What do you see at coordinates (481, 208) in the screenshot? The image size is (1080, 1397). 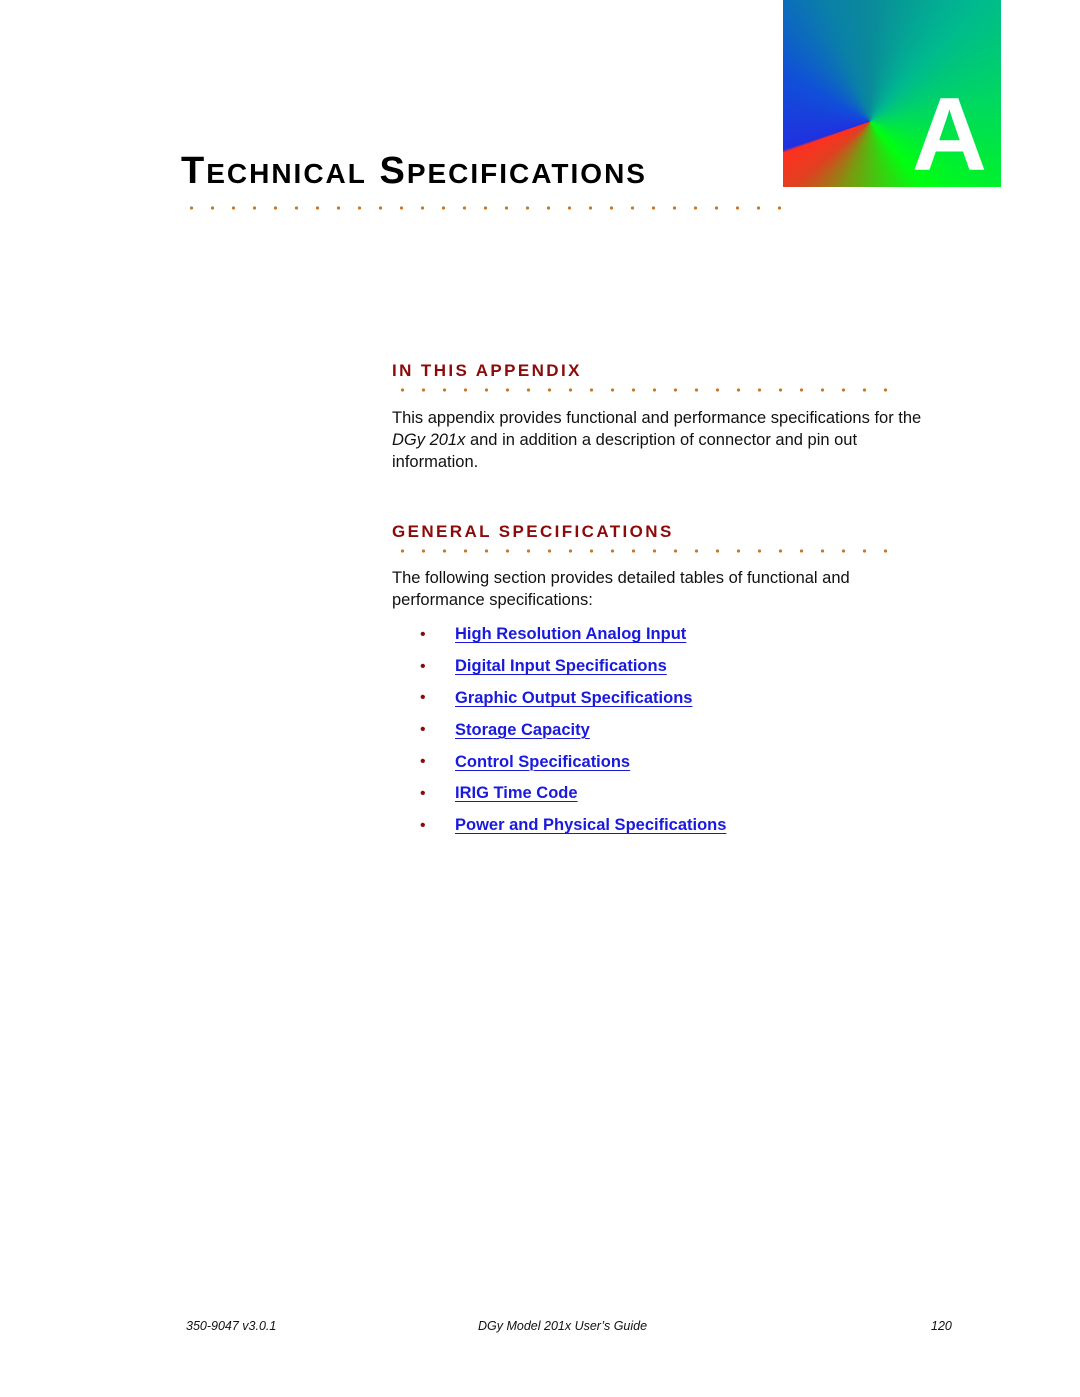 I see `title-dotted-rule` at bounding box center [481, 208].